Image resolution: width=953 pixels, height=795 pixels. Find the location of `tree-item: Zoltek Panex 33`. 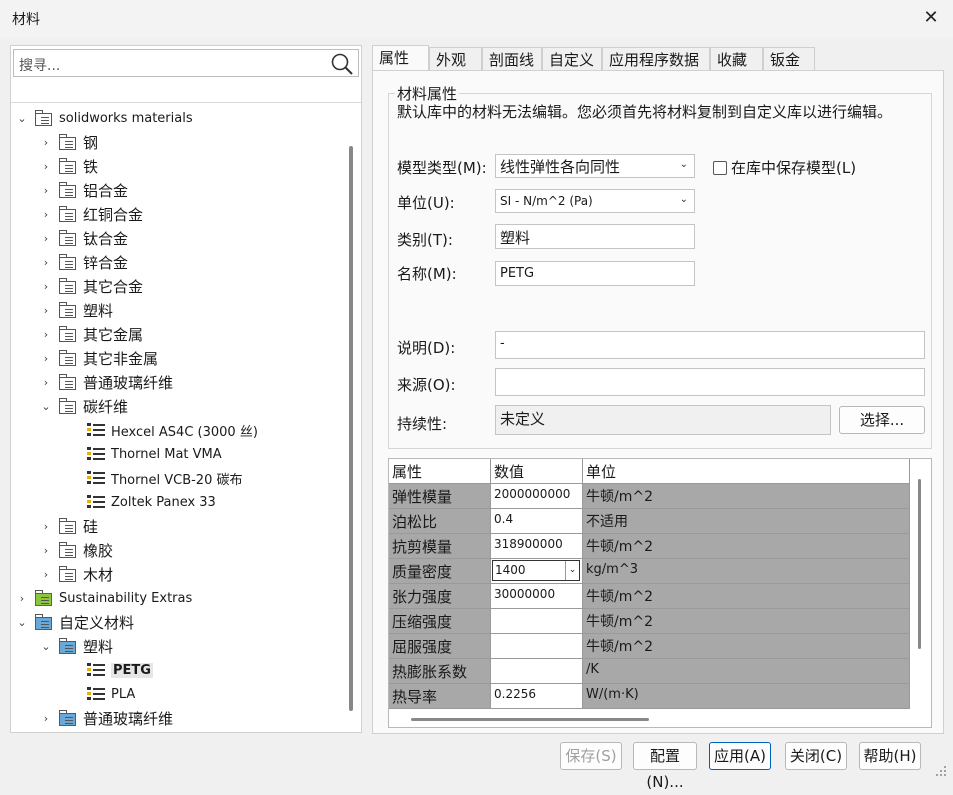

tree-item: Zoltek Panex 33 is located at coordinates (139, 502).